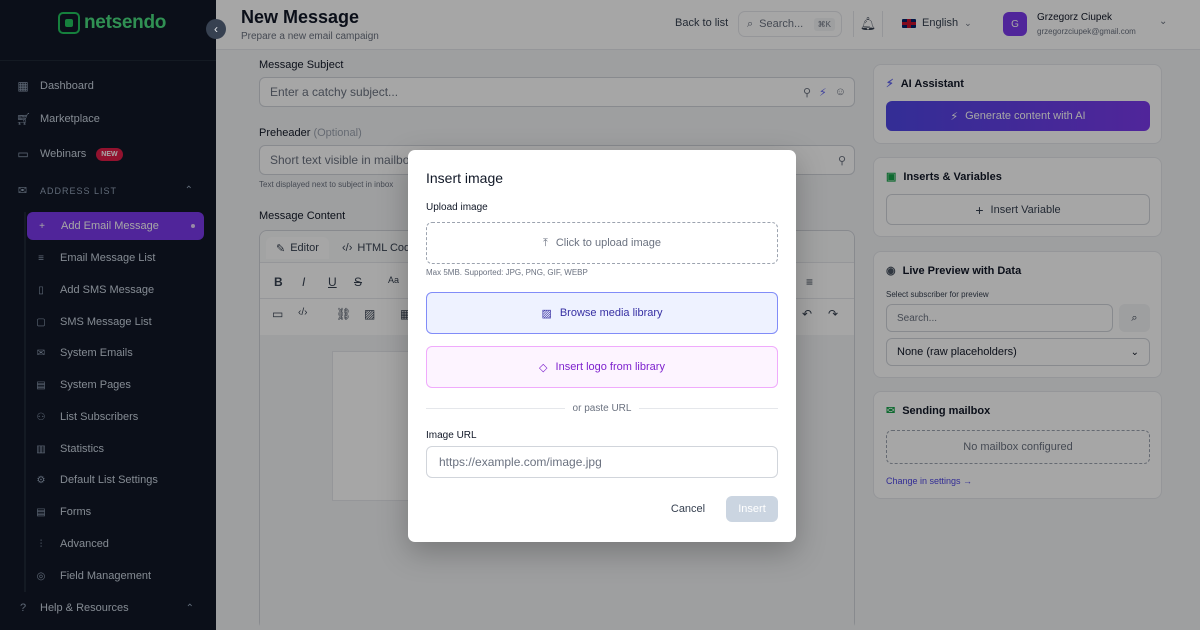  I want to click on url-label: Image URL, so click(451, 435).